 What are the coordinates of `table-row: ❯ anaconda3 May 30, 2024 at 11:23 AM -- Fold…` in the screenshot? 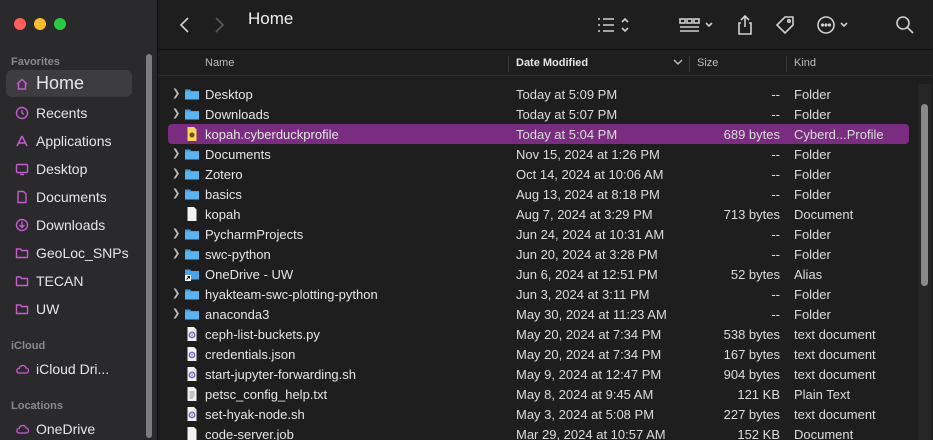 It's located at (538, 314).